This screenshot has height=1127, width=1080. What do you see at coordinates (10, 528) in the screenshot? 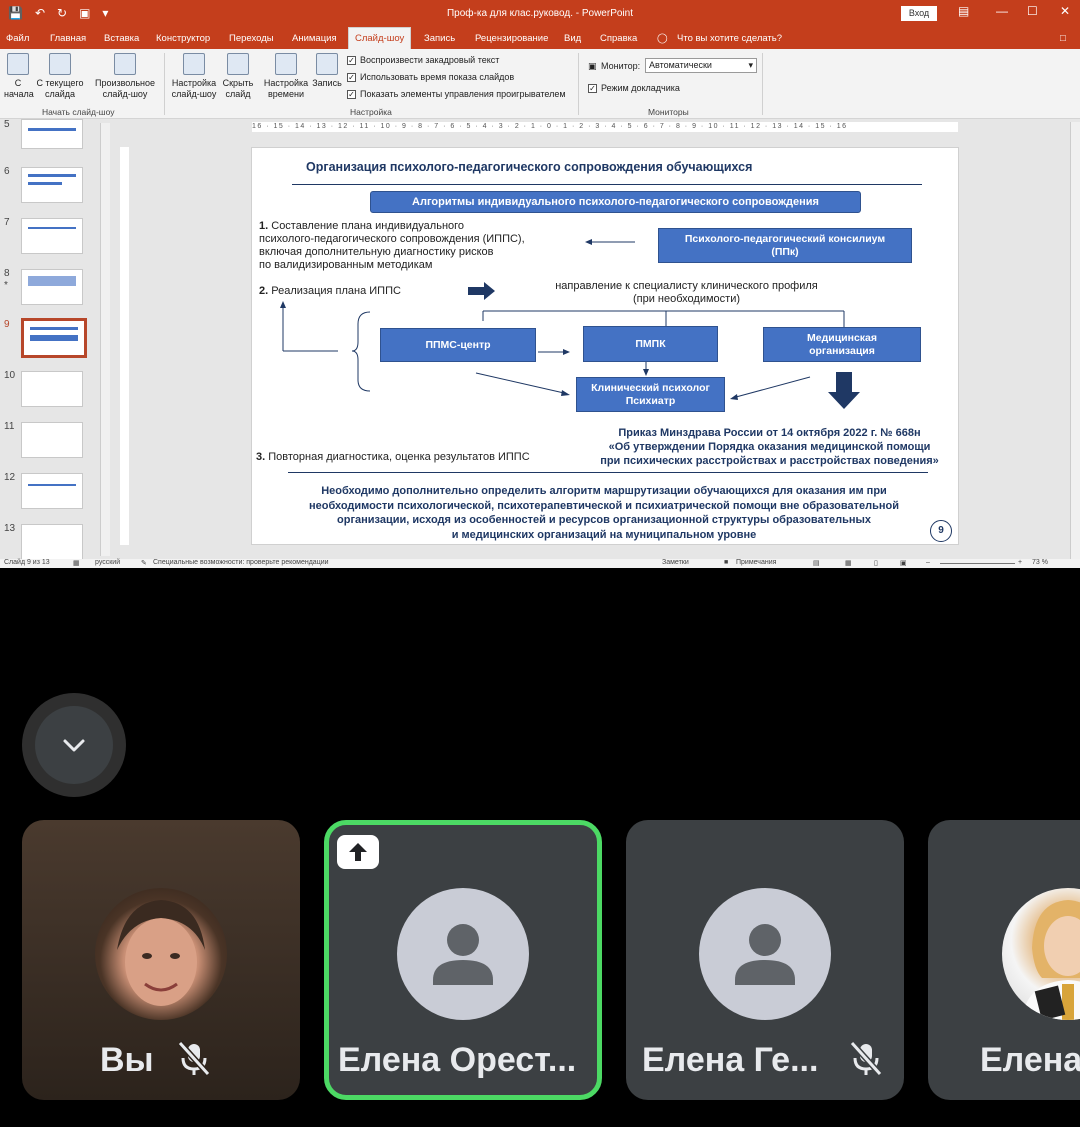
I see `slide-number: 13` at bounding box center [10, 528].